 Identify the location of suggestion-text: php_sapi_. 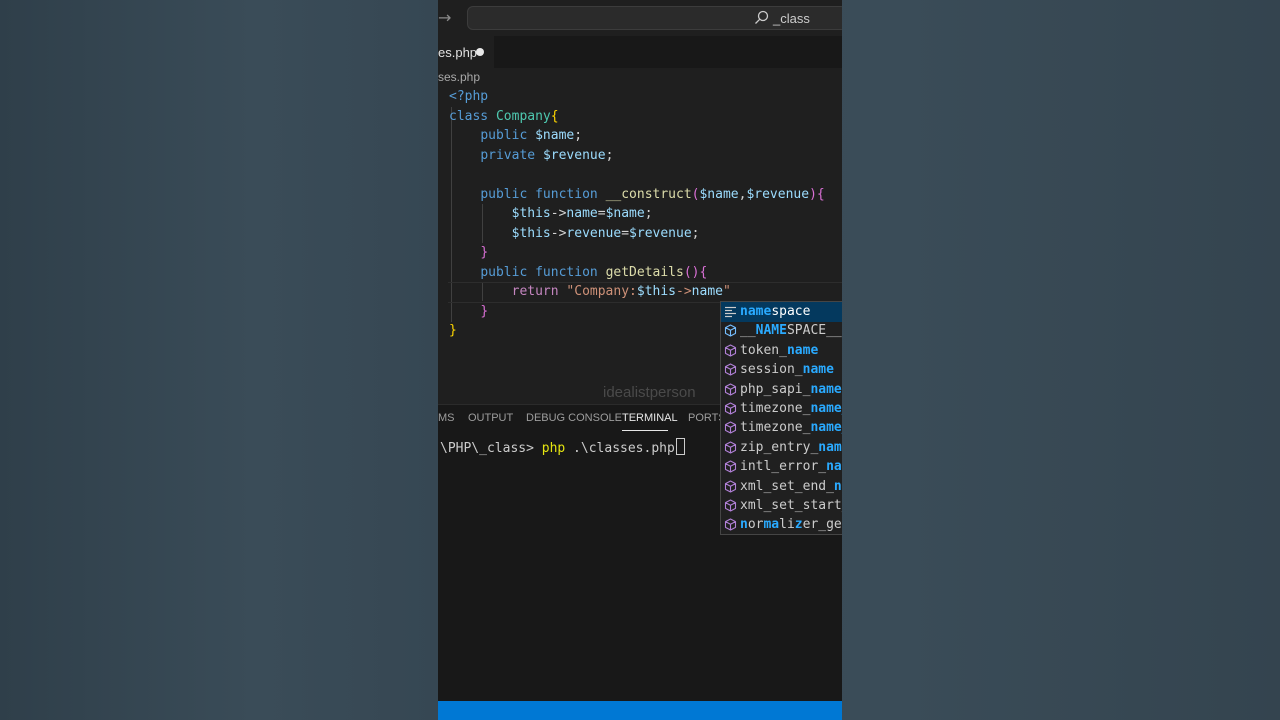
(775, 389).